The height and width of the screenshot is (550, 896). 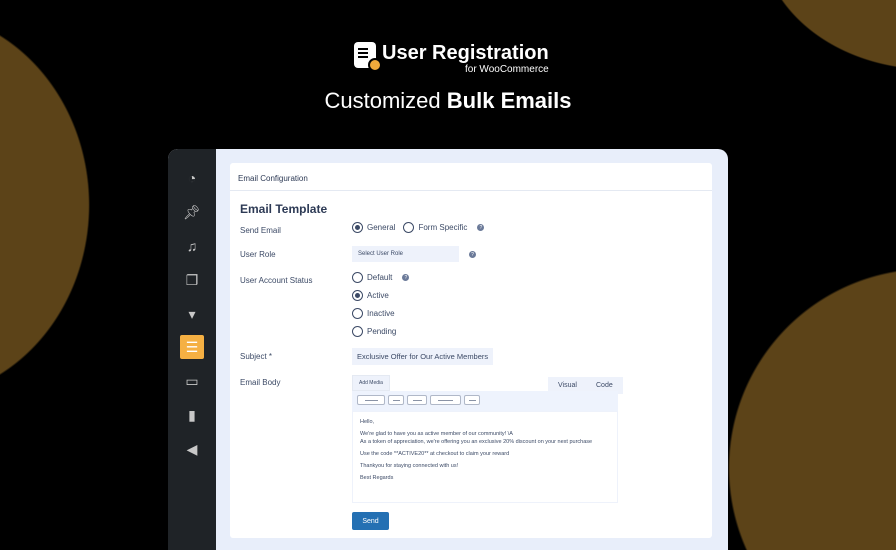 I want to click on analytics-icon: ▮, so click(x=192, y=415).